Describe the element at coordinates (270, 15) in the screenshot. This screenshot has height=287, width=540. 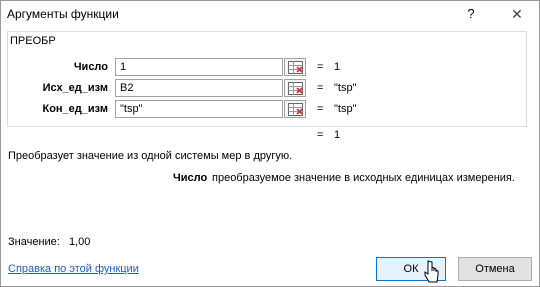
I see `title-bar: Аргументы функции ? ✕` at that location.